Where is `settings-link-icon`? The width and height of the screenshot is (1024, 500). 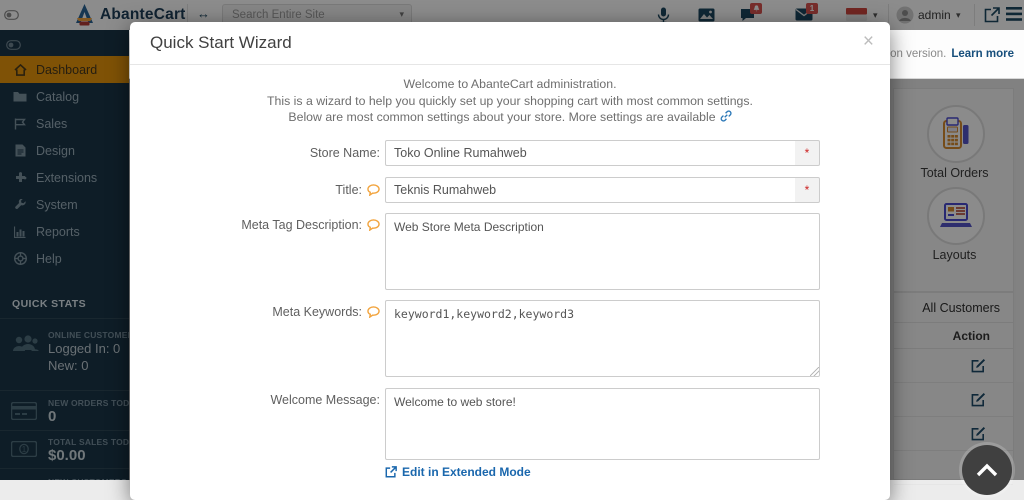
settings-link-icon is located at coordinates (726, 116).